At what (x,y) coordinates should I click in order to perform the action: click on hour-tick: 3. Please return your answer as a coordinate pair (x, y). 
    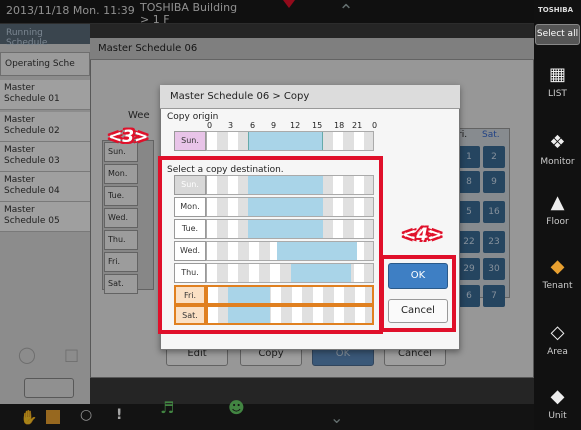
    Looking at the image, I should click on (231, 125).